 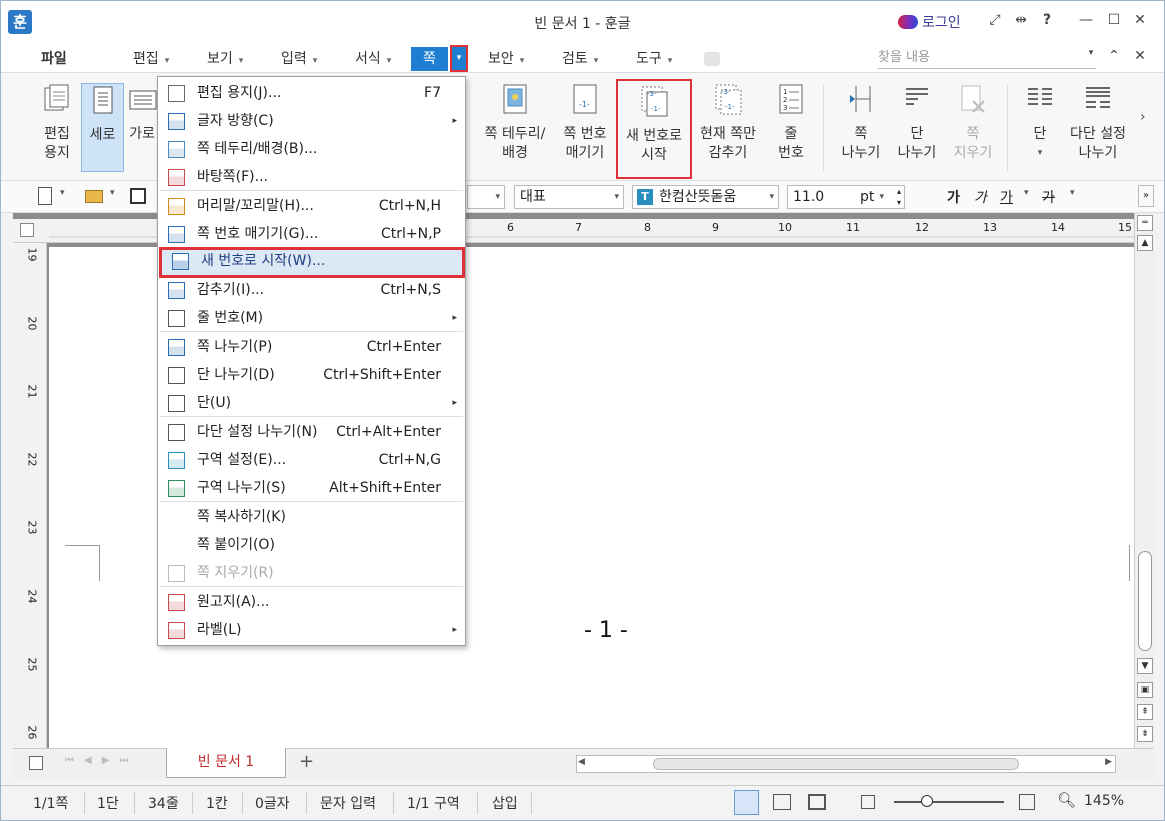 What do you see at coordinates (36, 763) in the screenshot?
I see `page-view-toggle-icon` at bounding box center [36, 763].